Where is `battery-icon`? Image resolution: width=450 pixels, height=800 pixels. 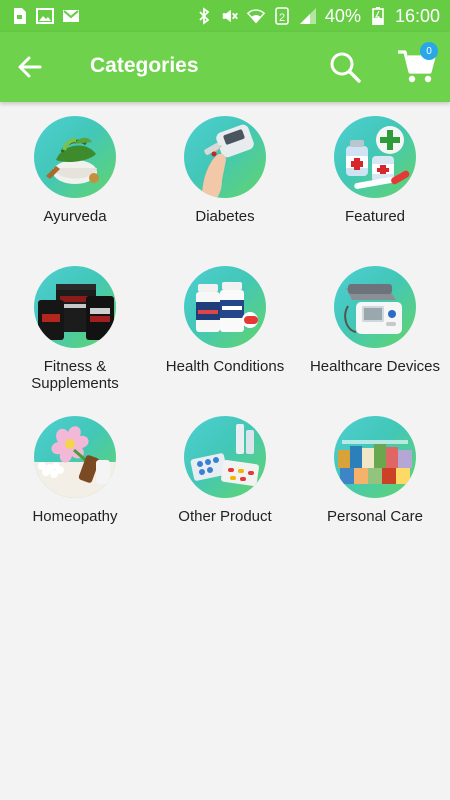
battery-icon is located at coordinates (378, 16).